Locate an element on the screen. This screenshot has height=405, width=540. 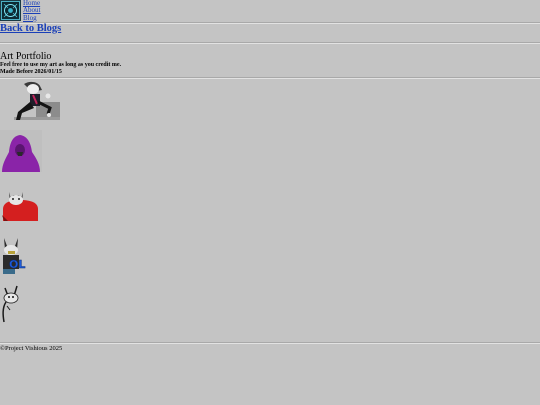
footer-copyright: ©Project Vishious 2025 is located at coordinates (31, 348).